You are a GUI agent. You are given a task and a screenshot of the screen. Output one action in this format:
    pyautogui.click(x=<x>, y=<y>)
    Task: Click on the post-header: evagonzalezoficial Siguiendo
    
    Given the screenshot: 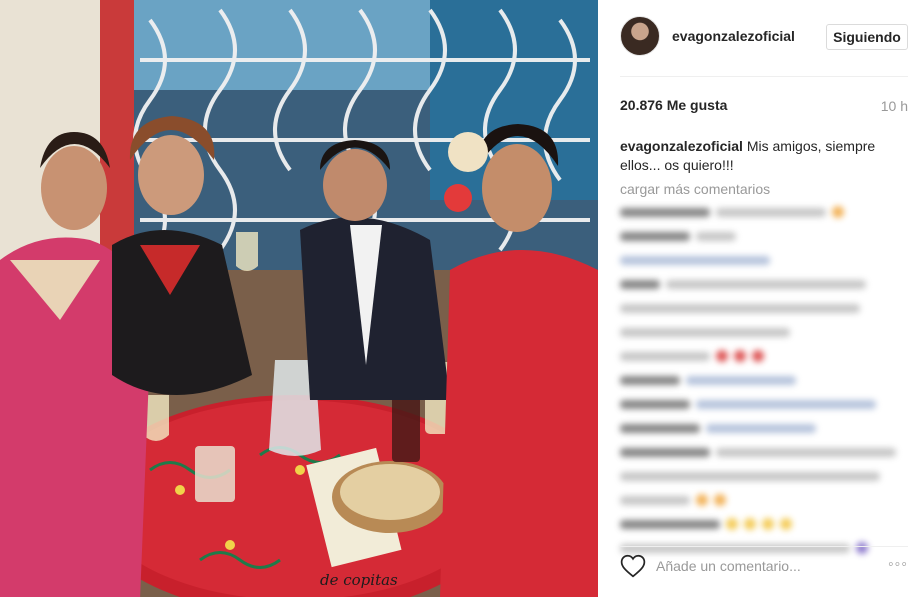 What is the action you would take?
    pyautogui.click(x=759, y=38)
    